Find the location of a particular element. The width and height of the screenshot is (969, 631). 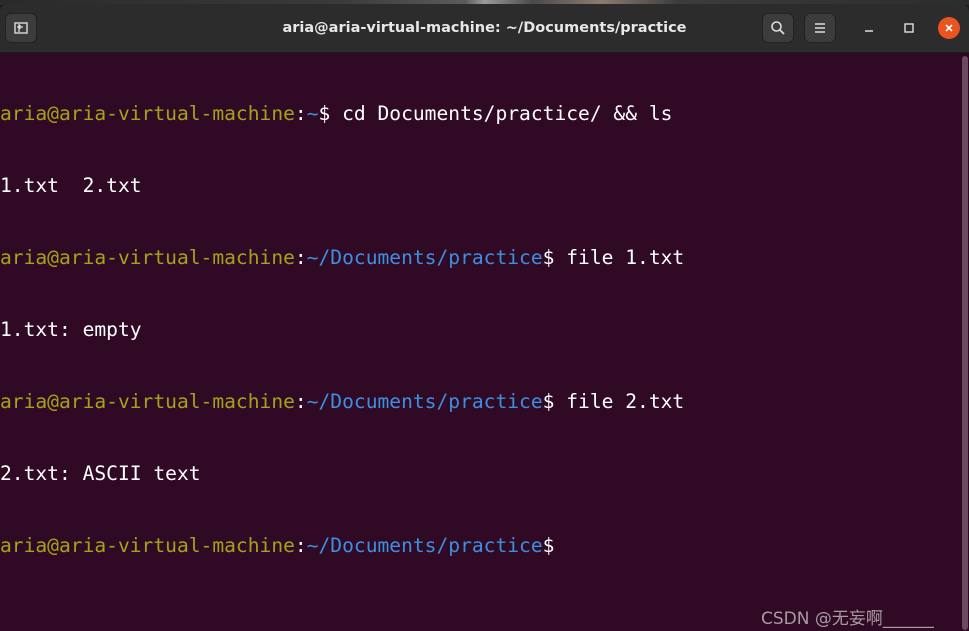

hamburger-menu-icon is located at coordinates (820, 28).